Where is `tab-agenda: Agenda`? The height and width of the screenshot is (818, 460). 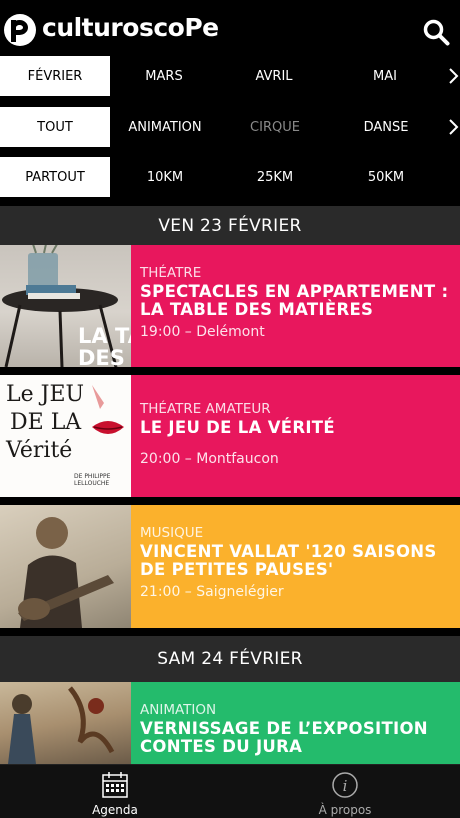
tab-agenda: Agenda is located at coordinates (115, 791).